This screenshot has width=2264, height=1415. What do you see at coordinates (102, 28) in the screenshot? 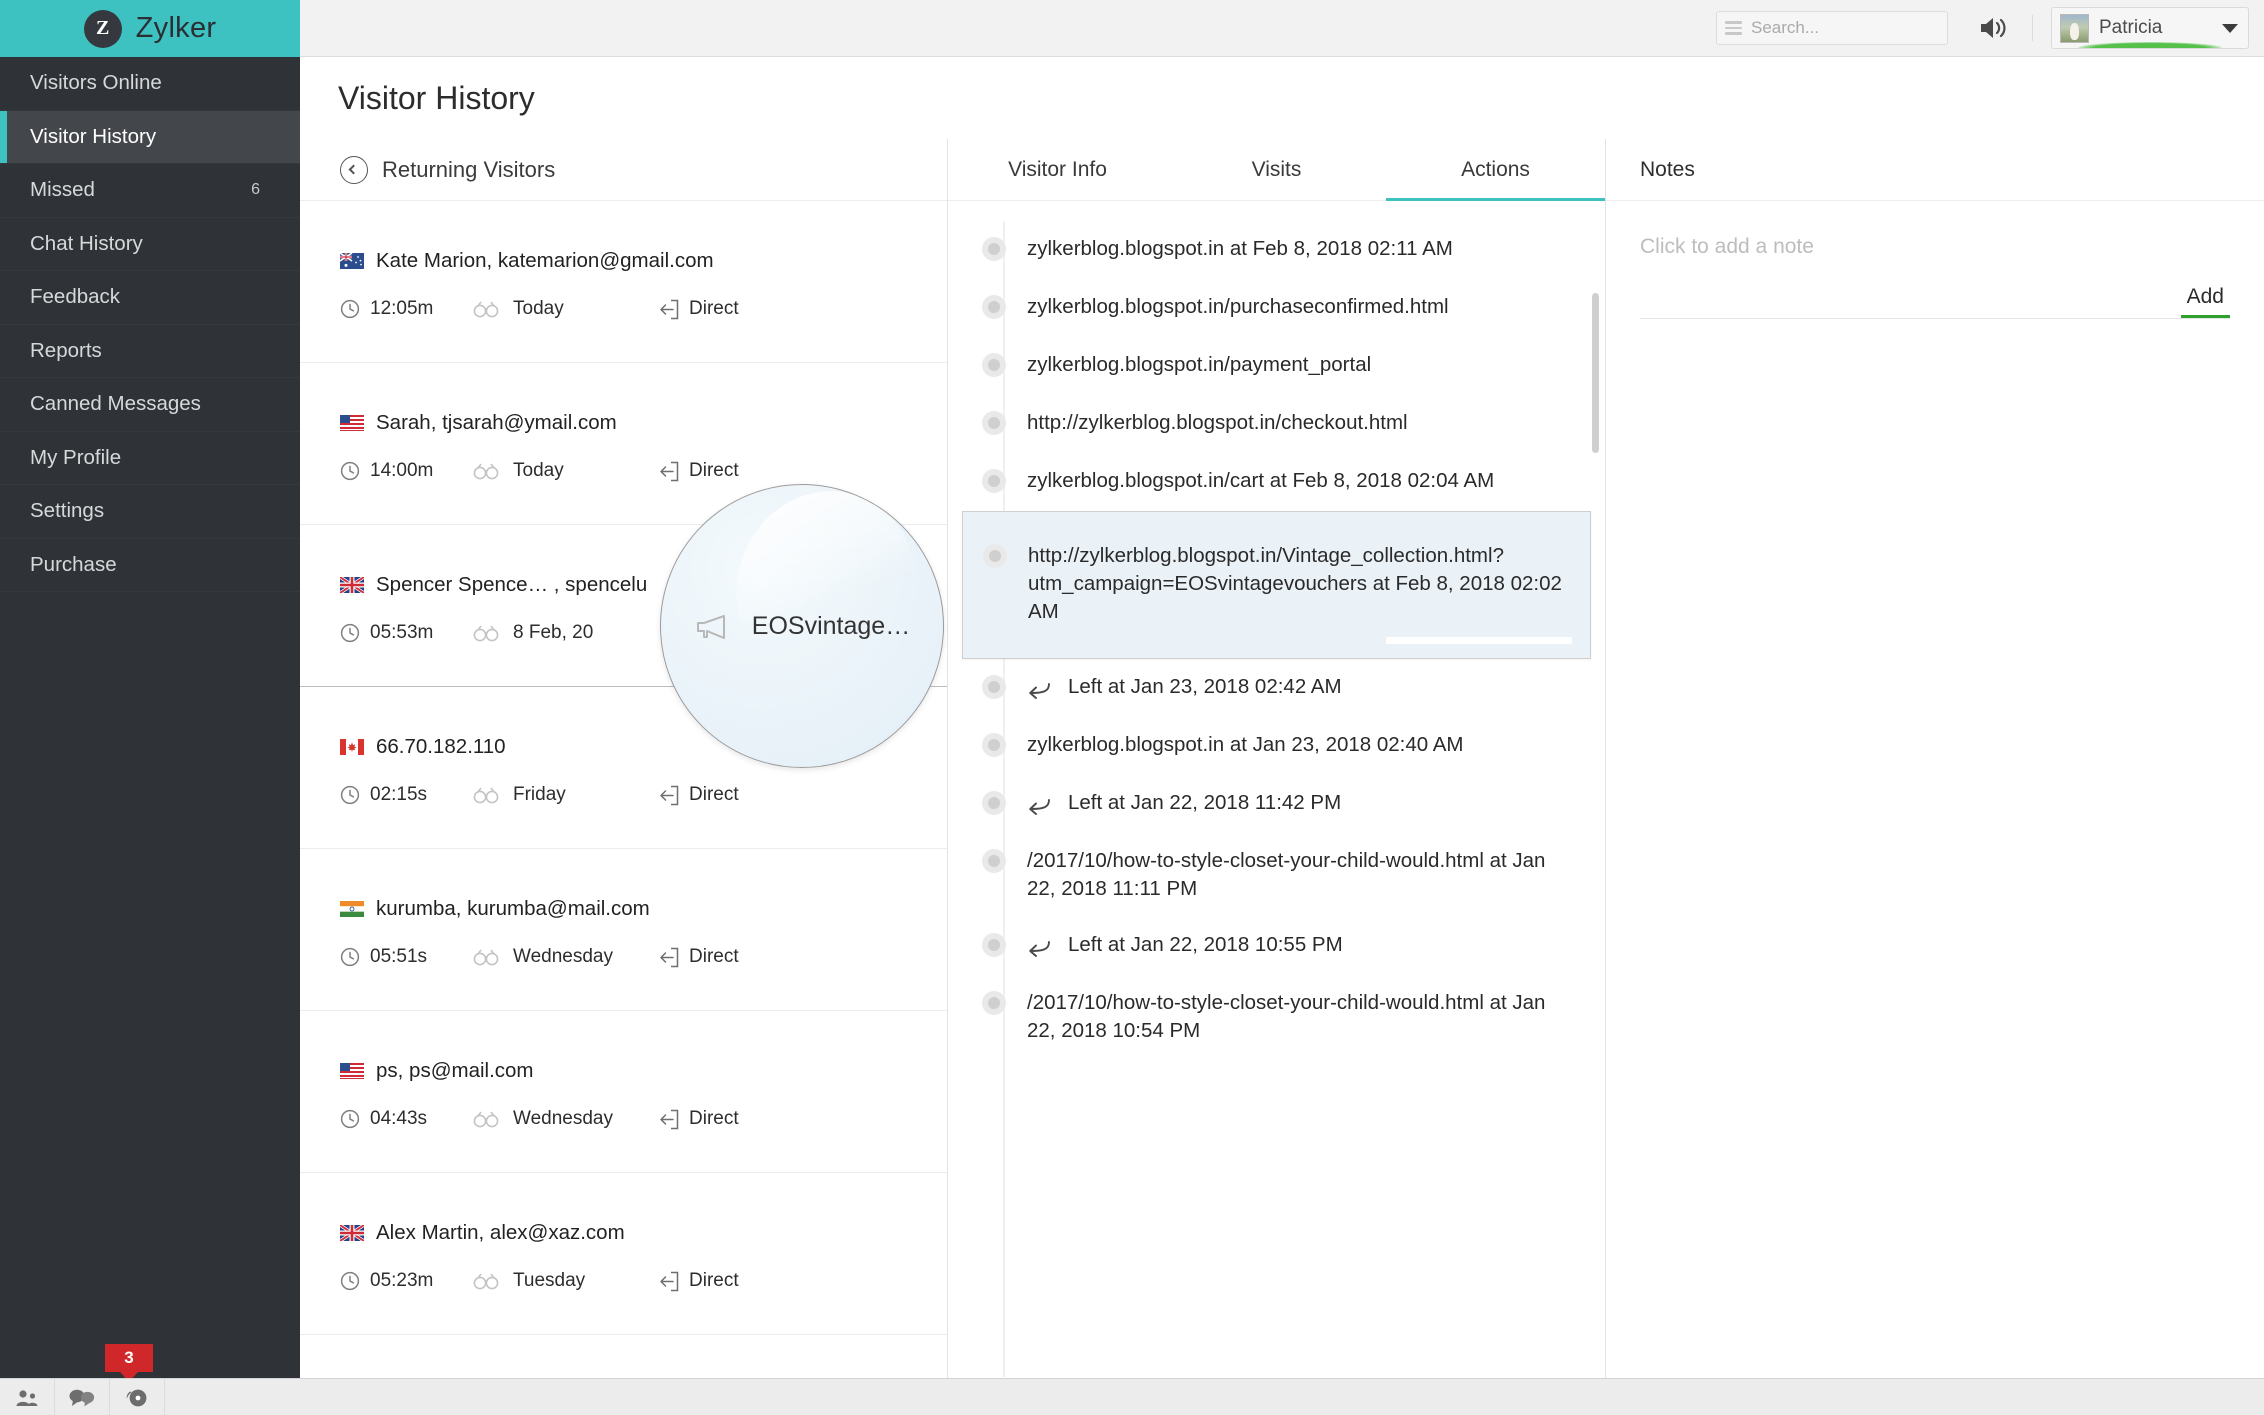
I see `zylker-logo-icon: Z` at bounding box center [102, 28].